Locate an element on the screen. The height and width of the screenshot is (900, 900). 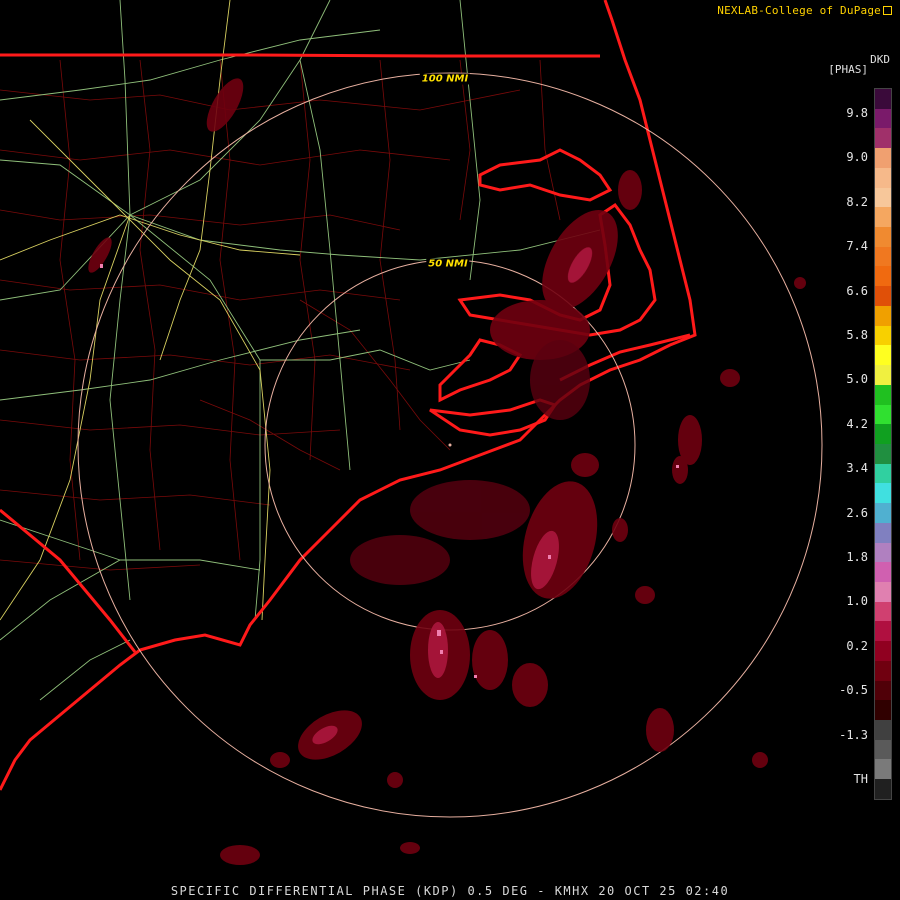
color-scale-label: 3.4 is located at coordinates (857, 468).